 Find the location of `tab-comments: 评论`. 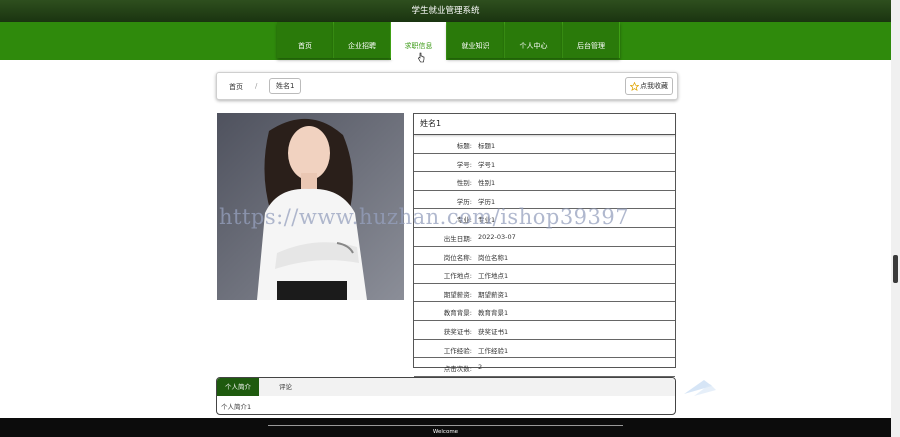

tab-comments: 评论 is located at coordinates (285, 387).